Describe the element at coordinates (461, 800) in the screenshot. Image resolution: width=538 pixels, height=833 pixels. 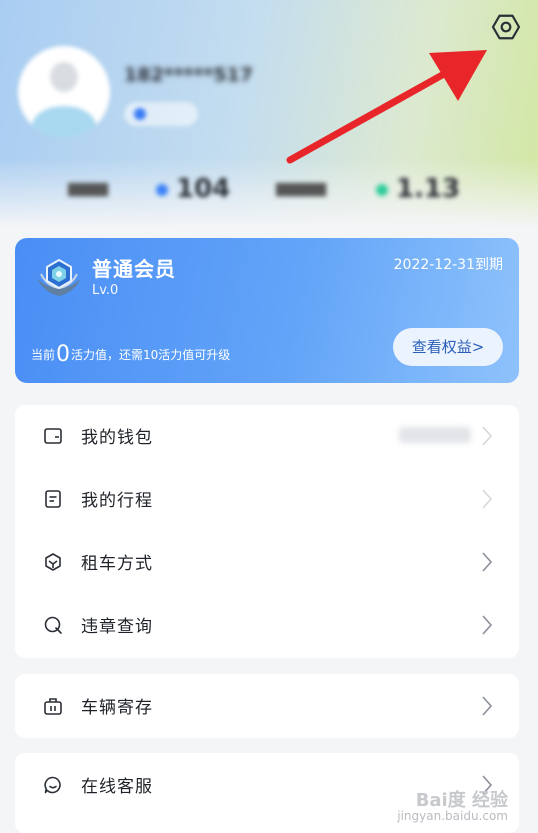
I see `watermark-brand: Bai度 经验` at that location.